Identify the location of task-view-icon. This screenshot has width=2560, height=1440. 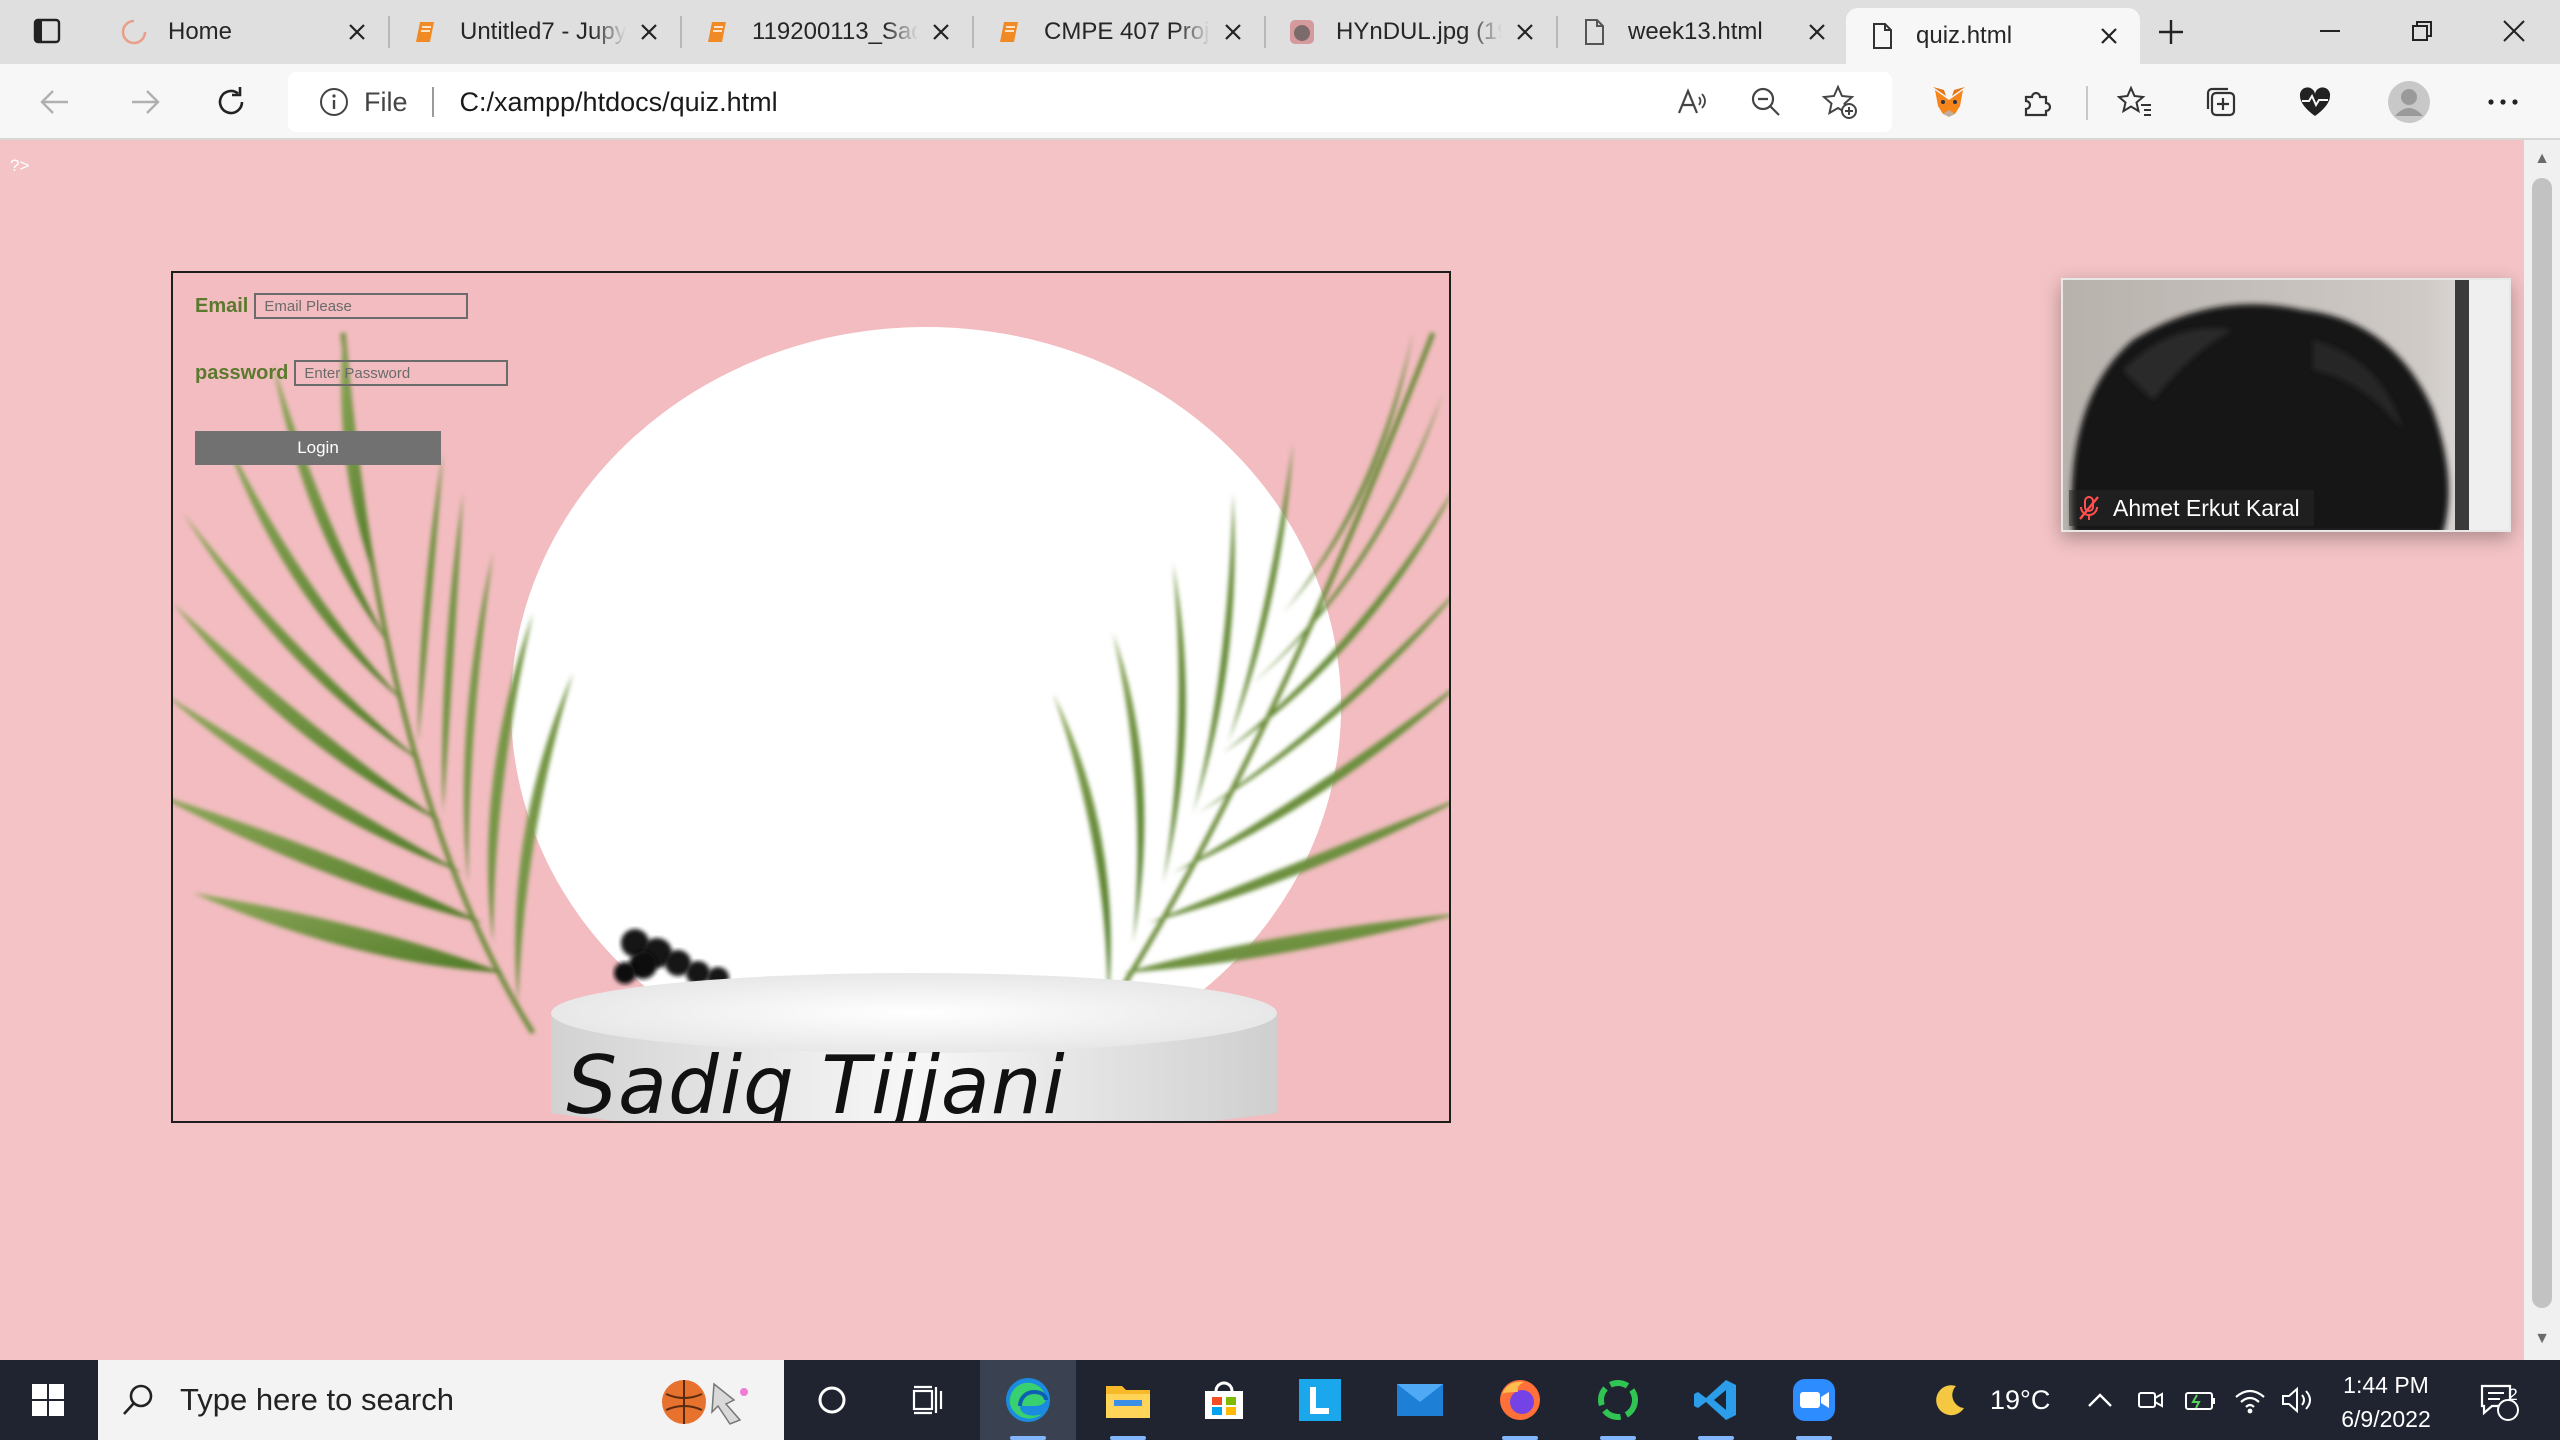
(927, 1400).